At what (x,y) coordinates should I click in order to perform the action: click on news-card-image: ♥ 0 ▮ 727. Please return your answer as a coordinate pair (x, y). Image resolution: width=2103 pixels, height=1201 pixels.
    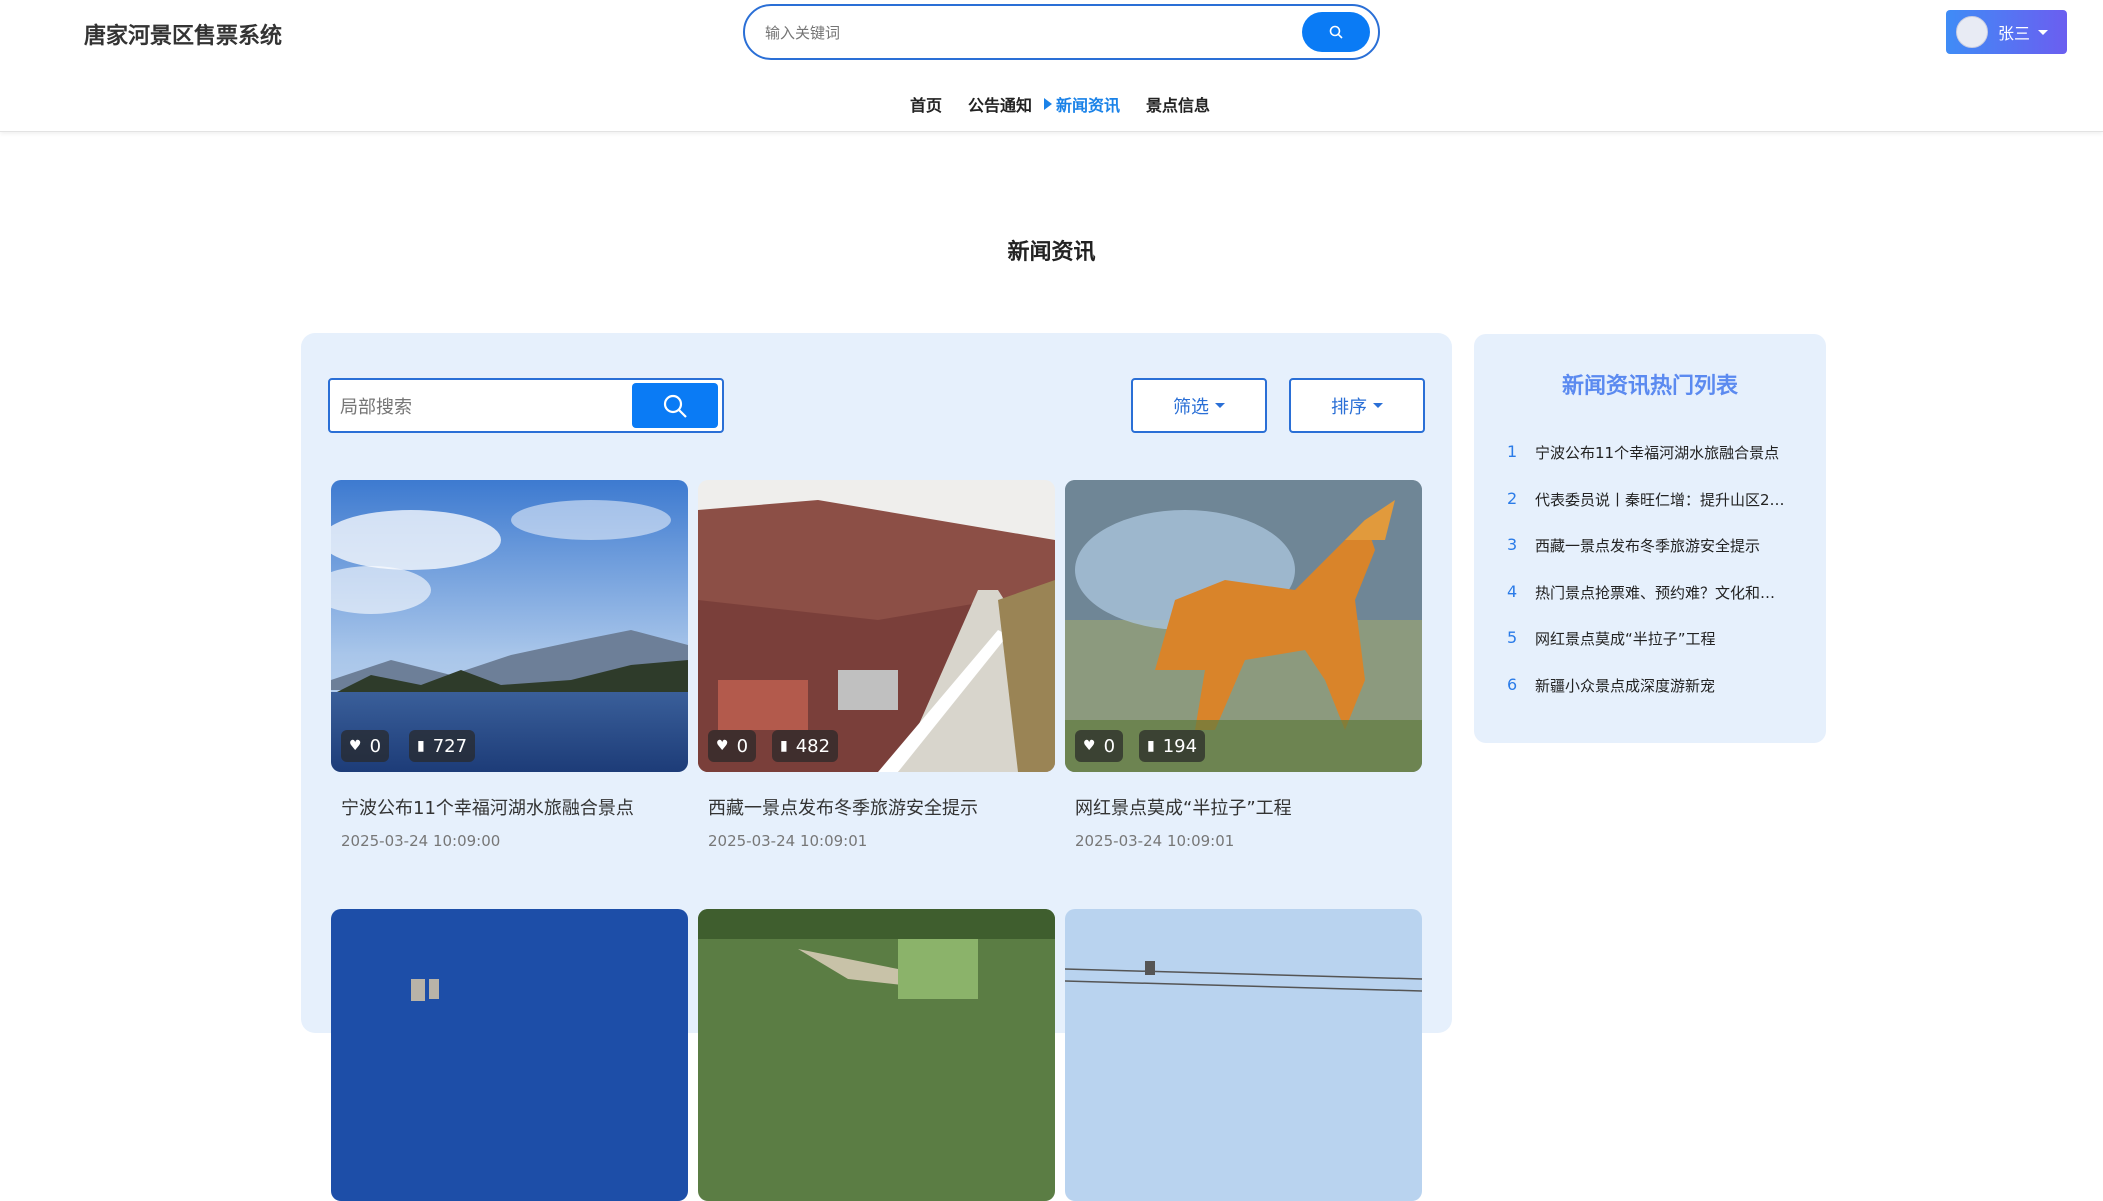
    Looking at the image, I should click on (509, 626).